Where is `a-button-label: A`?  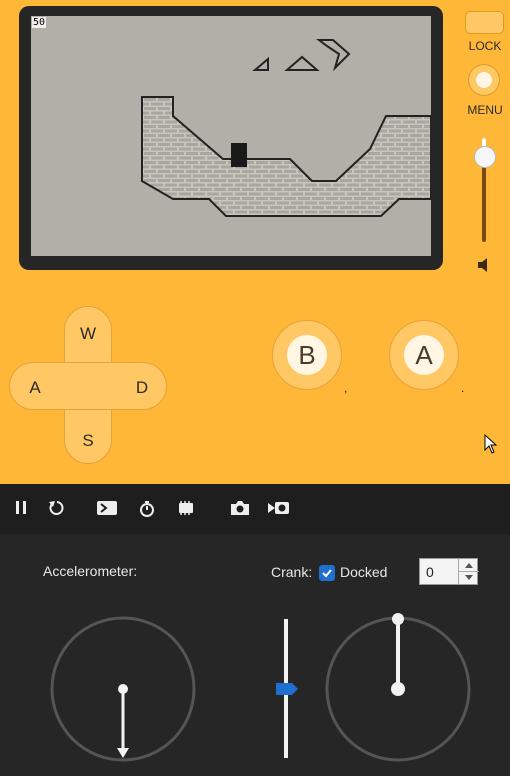
a-button-label: A is located at coordinates (424, 355).